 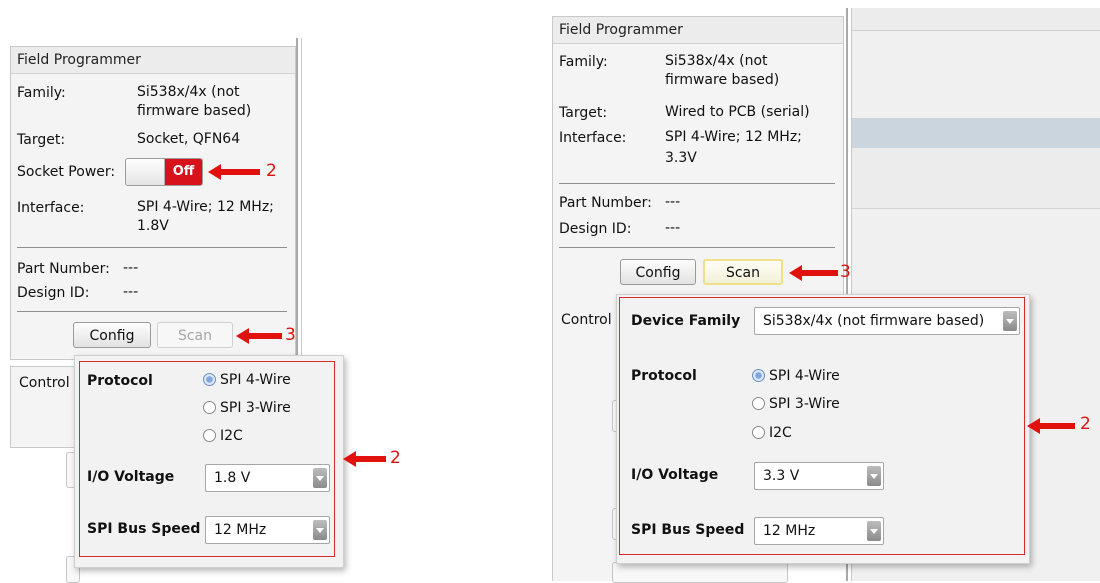 What do you see at coordinates (301, 198) in the screenshot?
I see `left-splitter-edge` at bounding box center [301, 198].